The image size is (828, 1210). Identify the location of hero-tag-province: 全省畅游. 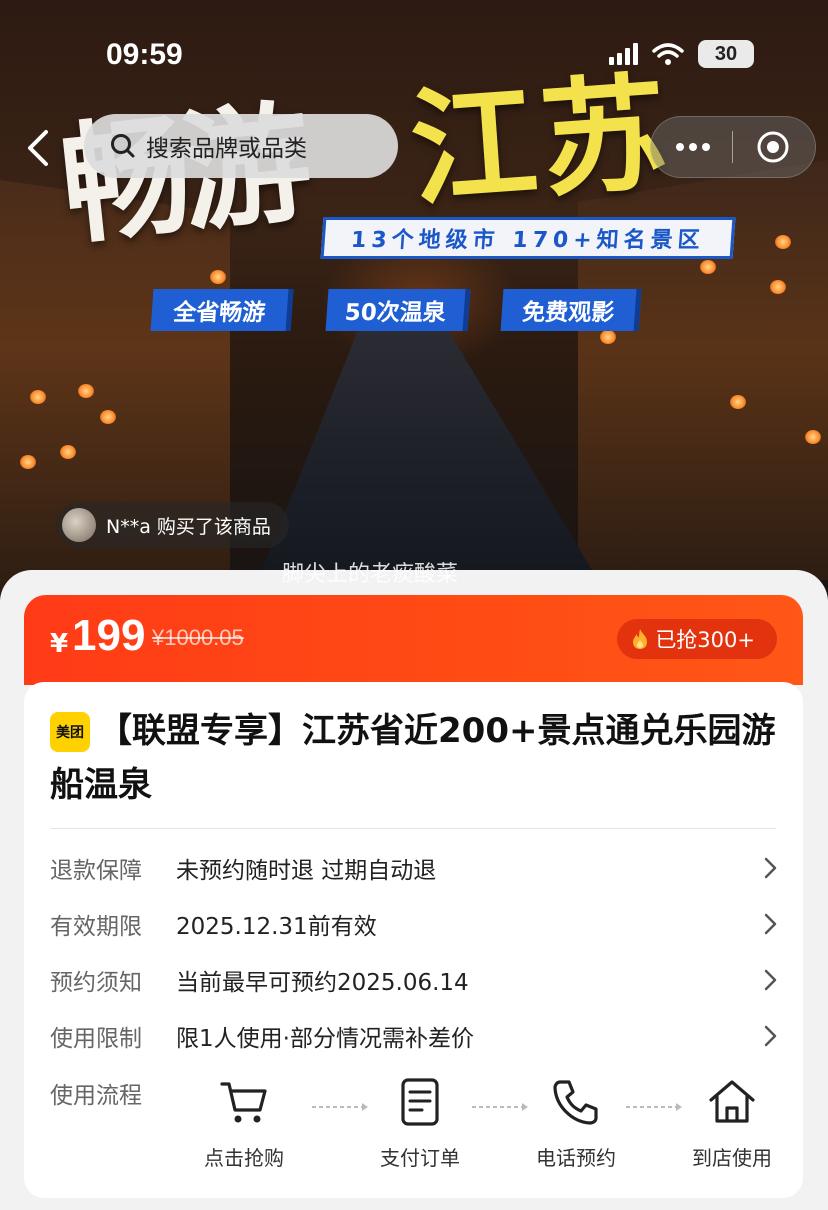
(222, 310).